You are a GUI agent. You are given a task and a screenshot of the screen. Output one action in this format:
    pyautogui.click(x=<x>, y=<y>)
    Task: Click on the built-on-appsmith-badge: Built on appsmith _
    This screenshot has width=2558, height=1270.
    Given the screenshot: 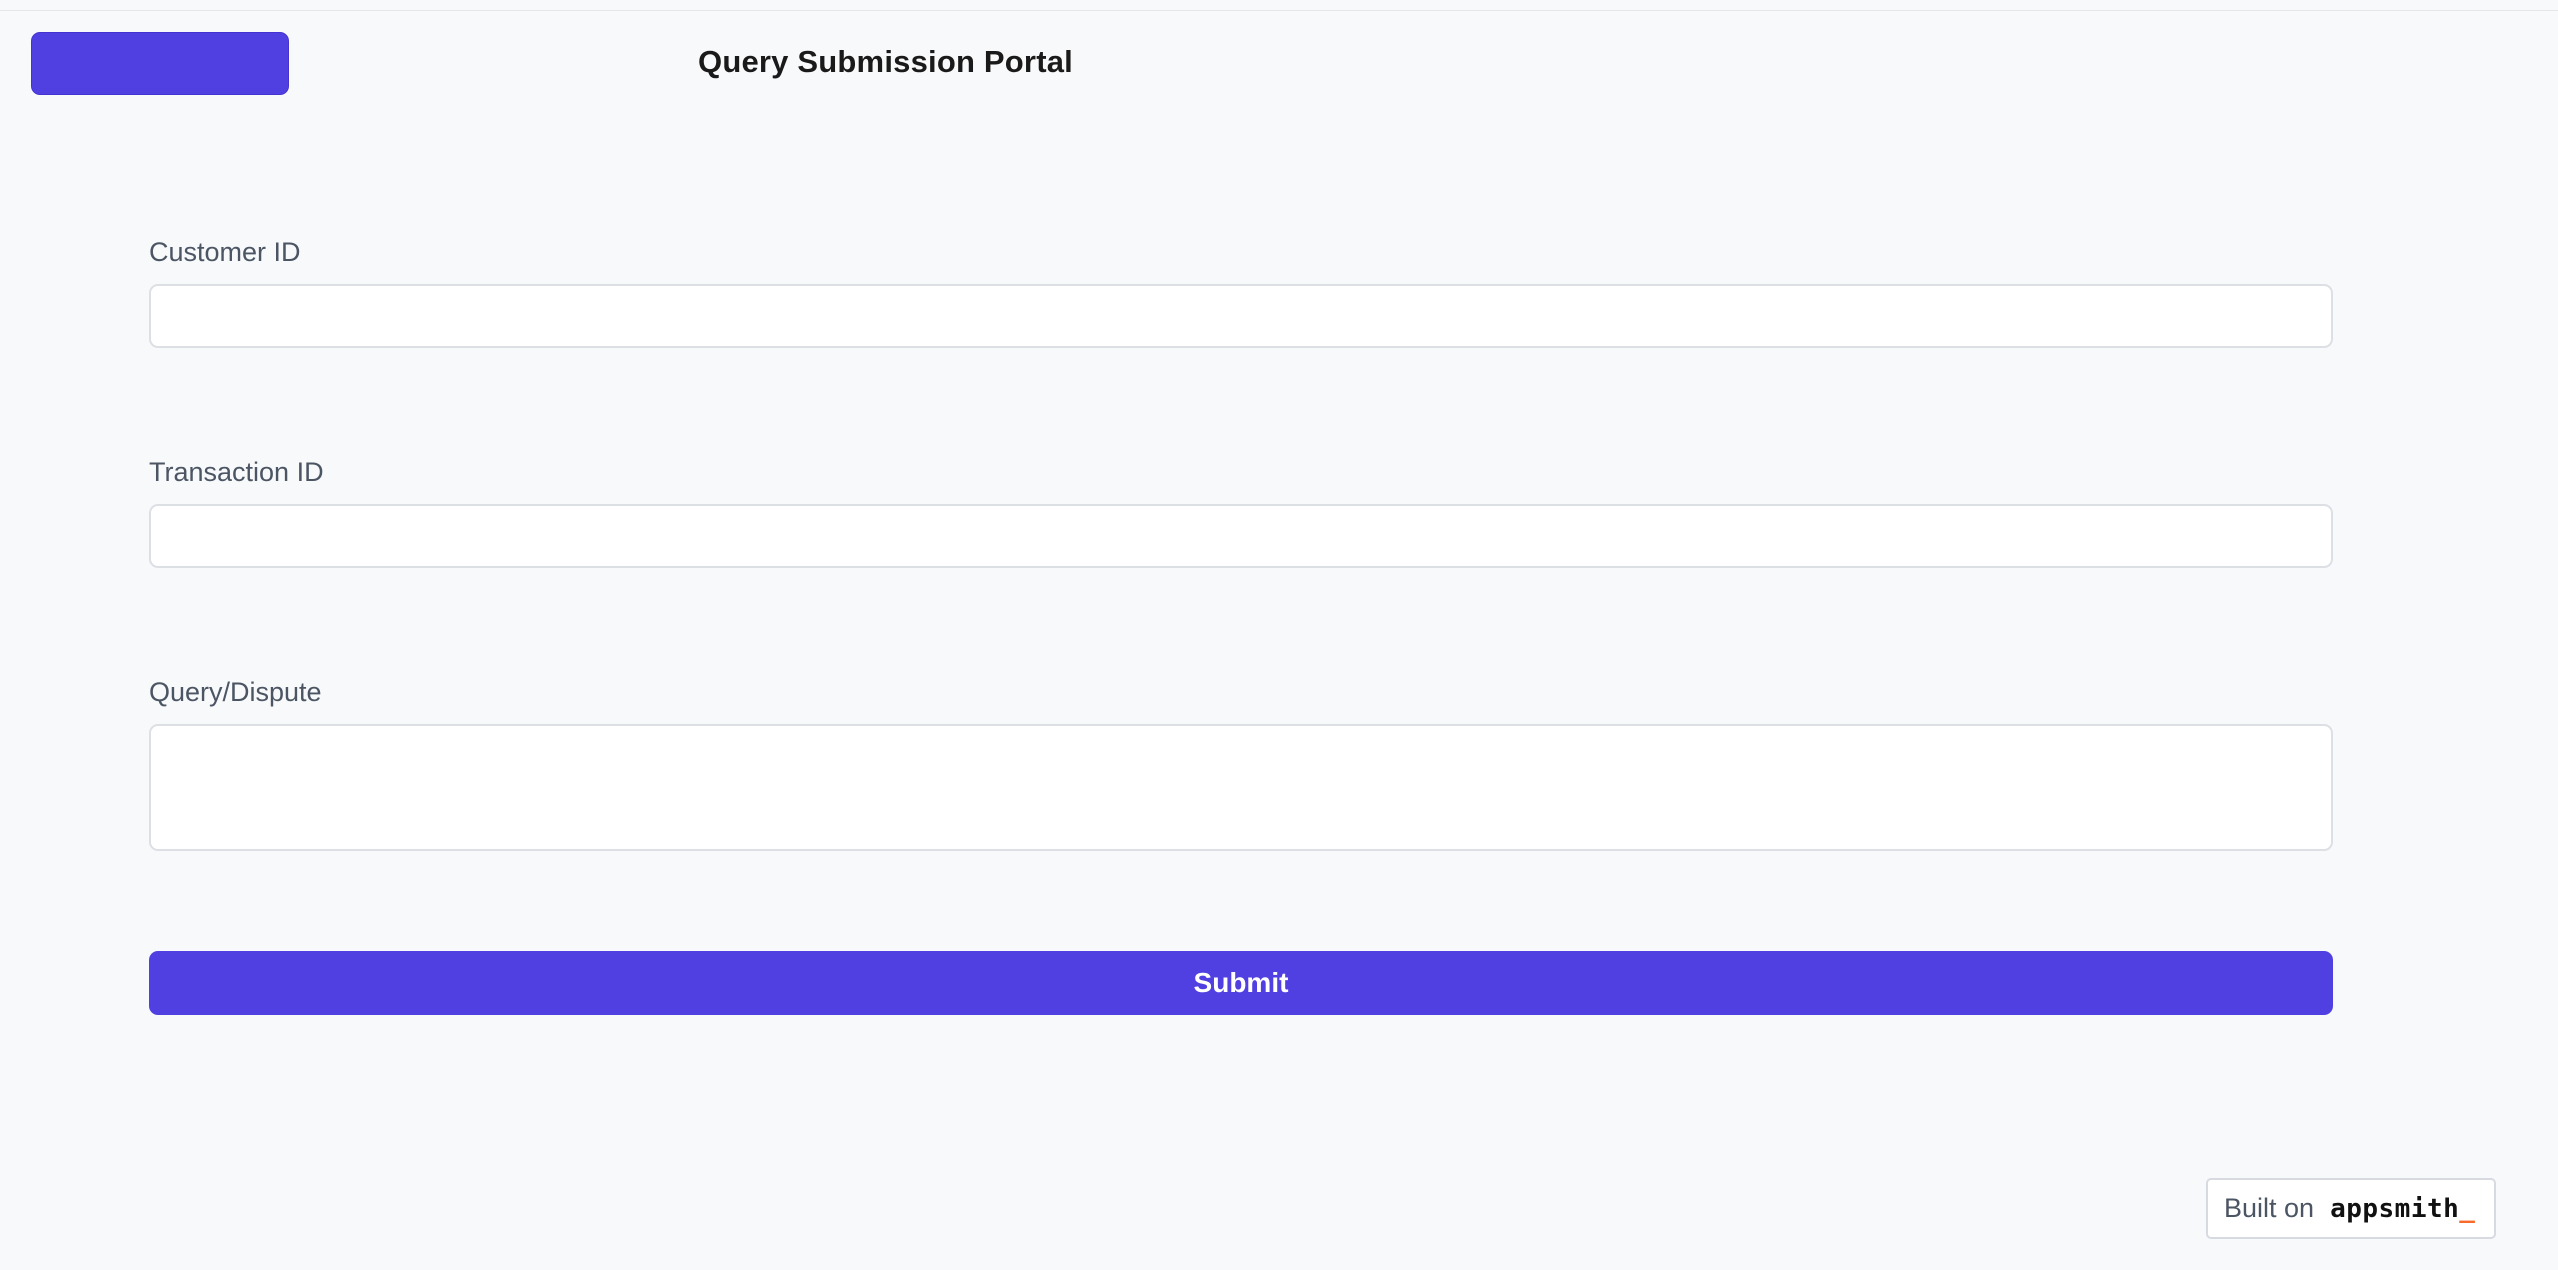 What is the action you would take?
    pyautogui.click(x=2351, y=1208)
    